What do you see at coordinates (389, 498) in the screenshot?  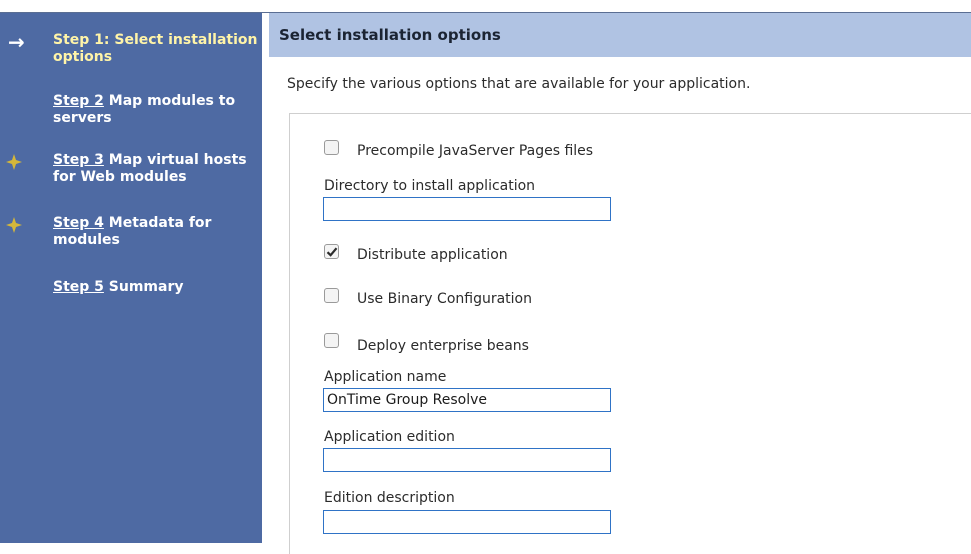 I see `edition-description-label: Edition description` at bounding box center [389, 498].